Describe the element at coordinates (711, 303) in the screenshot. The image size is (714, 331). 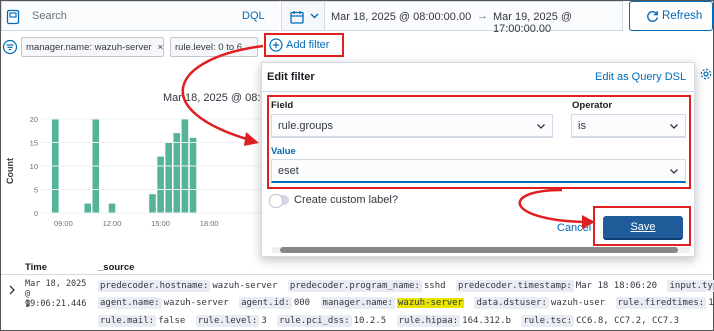
I see `source-value: 1` at that location.